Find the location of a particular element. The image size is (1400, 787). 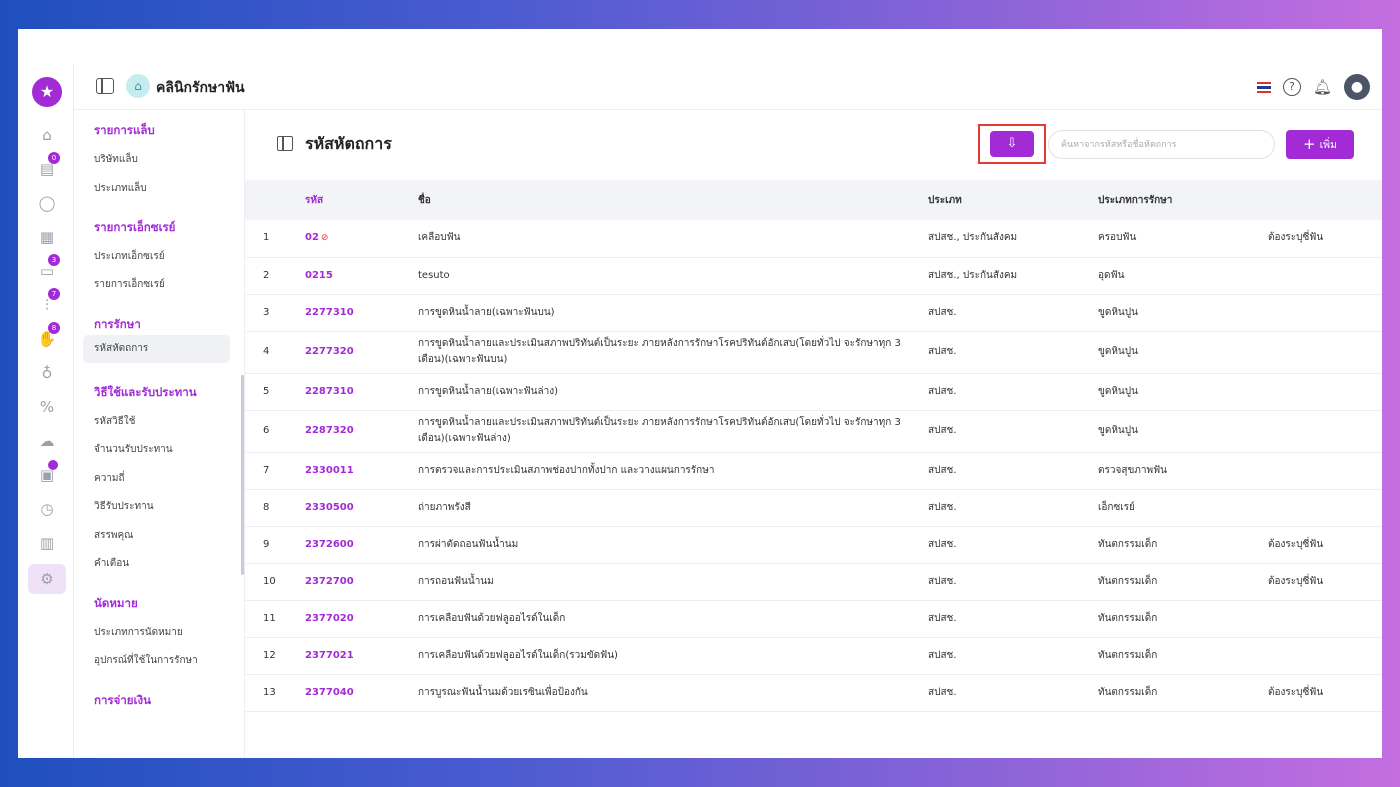

row-extra: ต้องระบุซี่ฟัน is located at coordinates (1325, 239).